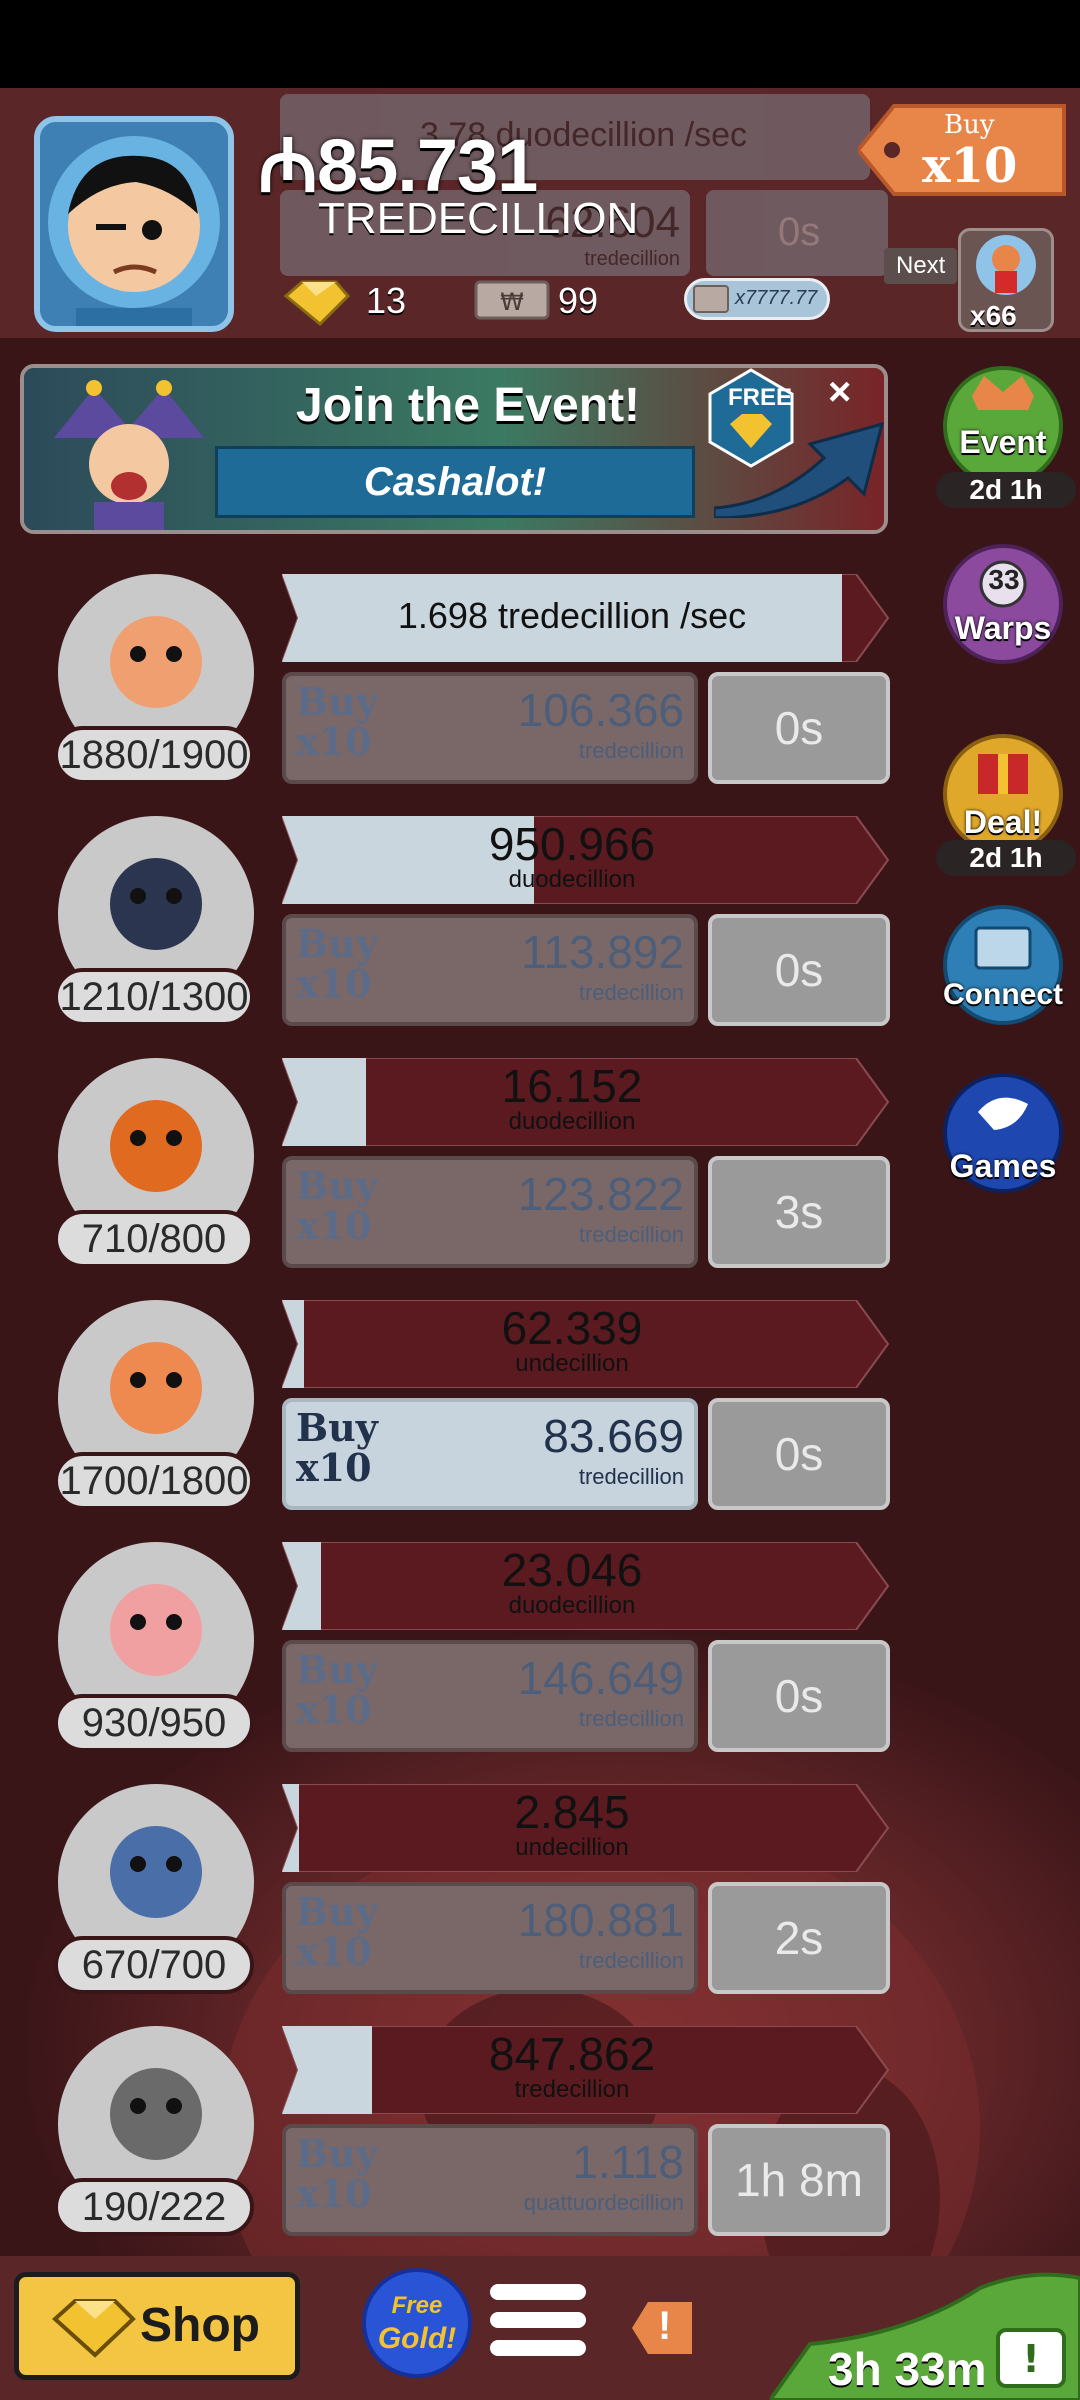 The height and width of the screenshot is (2400, 1080). Describe the element at coordinates (632, 259) in the screenshot. I see `ghost-cost-unit: tredecillion` at that location.